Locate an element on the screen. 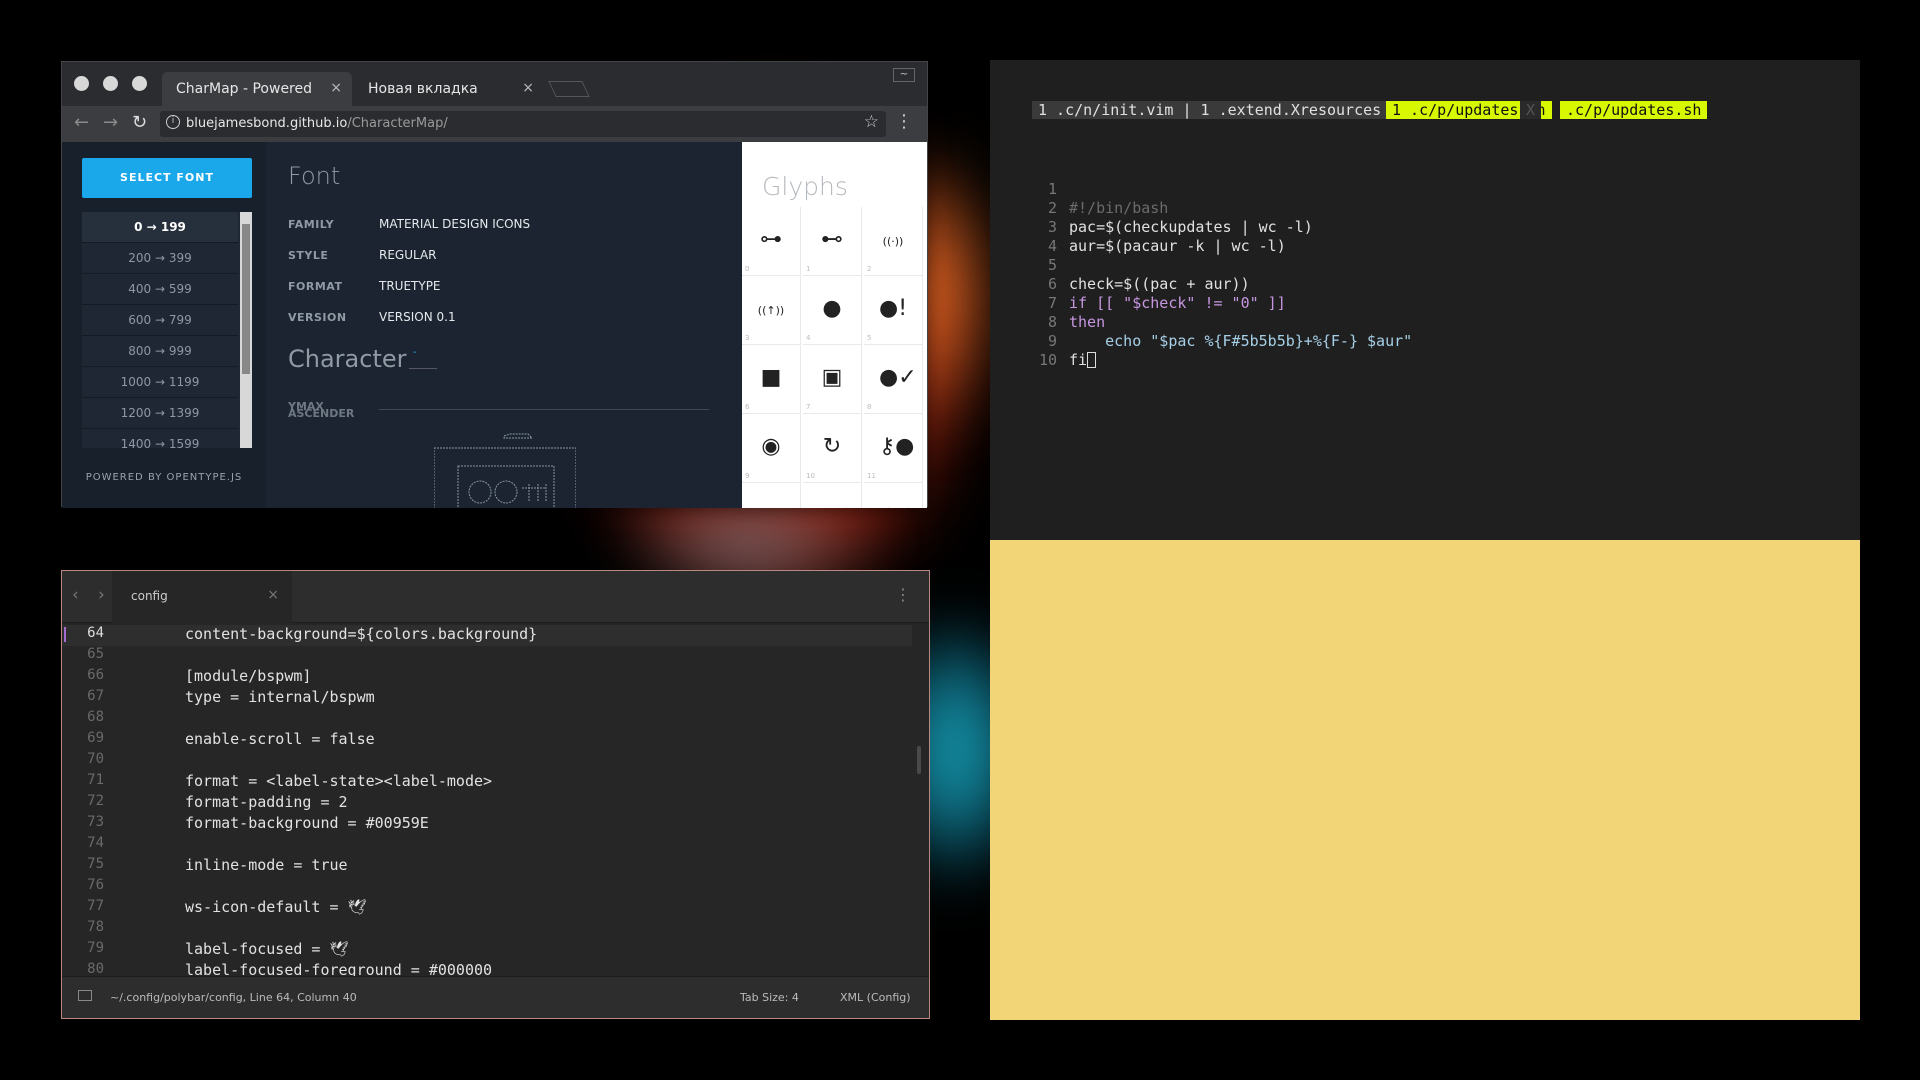 The height and width of the screenshot is (1080, 1920). glyph-cell: ⊷ 1 is located at coordinates (832, 241).